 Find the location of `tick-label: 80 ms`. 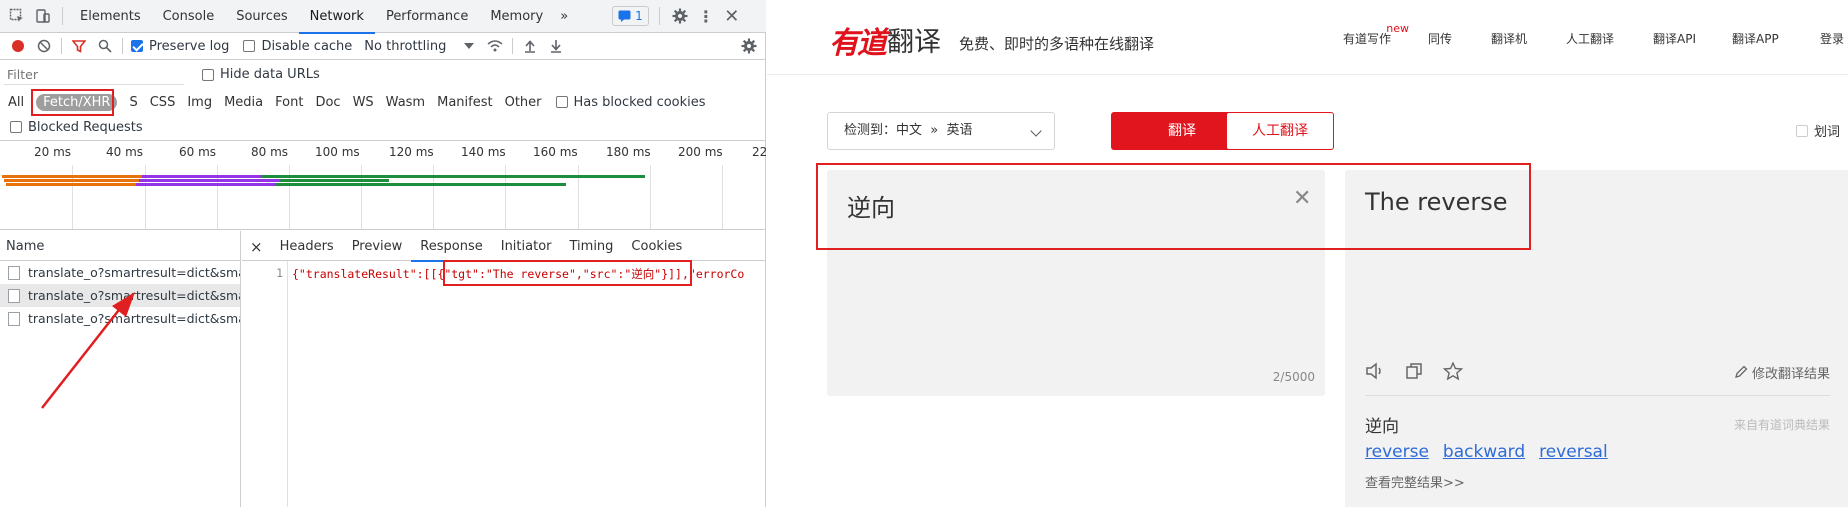

tick-label: 80 ms is located at coordinates (270, 152).